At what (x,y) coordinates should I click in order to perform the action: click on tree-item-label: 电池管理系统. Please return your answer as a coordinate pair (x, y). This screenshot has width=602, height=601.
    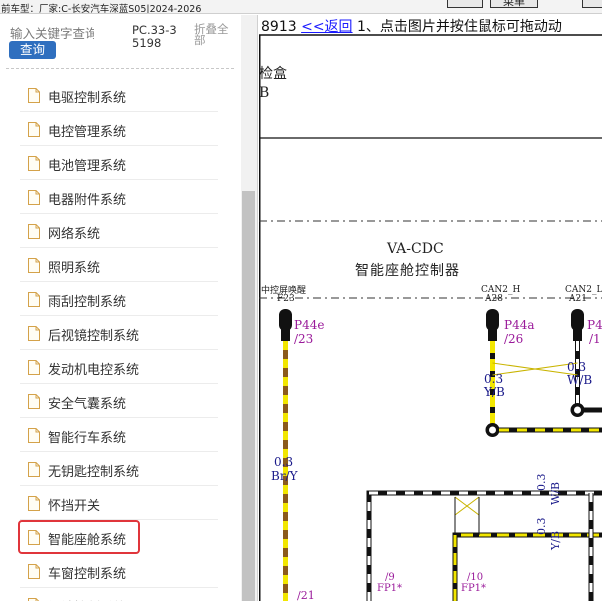
    Looking at the image, I should click on (87, 166).